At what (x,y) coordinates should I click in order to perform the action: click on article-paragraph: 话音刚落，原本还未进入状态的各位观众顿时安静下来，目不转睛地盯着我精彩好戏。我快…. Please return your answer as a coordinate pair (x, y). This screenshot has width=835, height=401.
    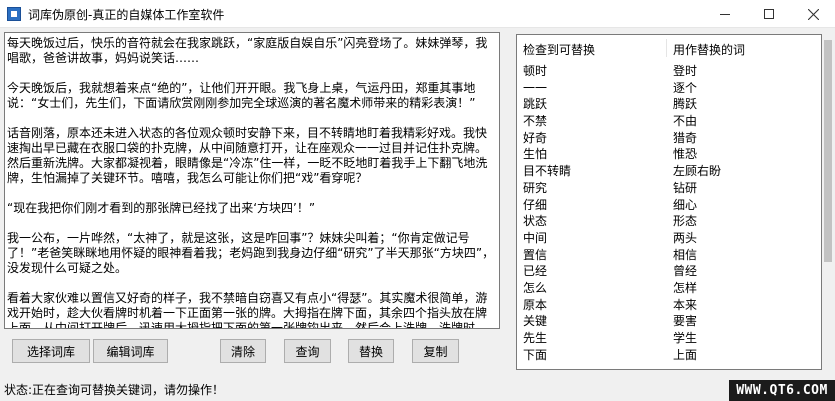
    Looking at the image, I should click on (247, 155).